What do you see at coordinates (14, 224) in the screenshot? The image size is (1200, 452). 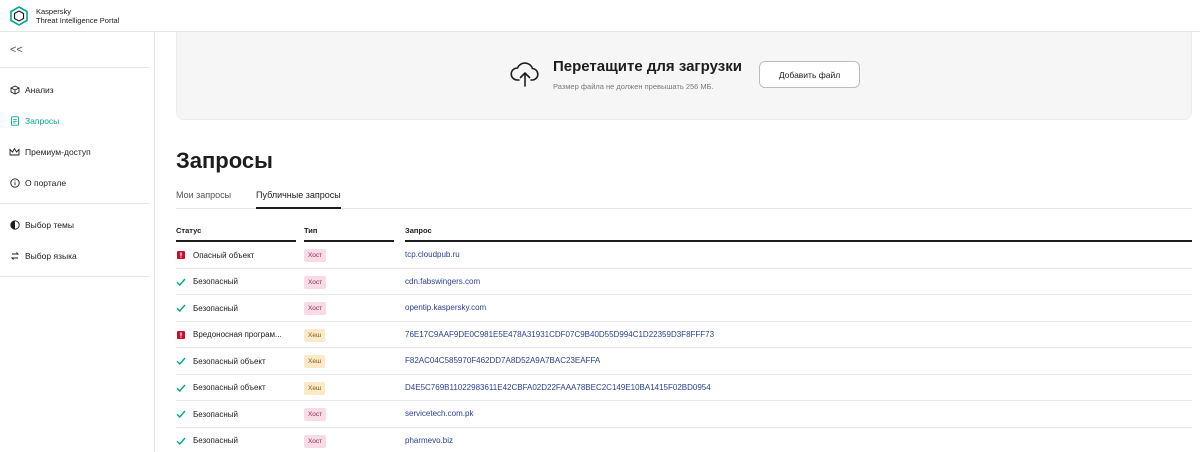 I see `theme-icon` at bounding box center [14, 224].